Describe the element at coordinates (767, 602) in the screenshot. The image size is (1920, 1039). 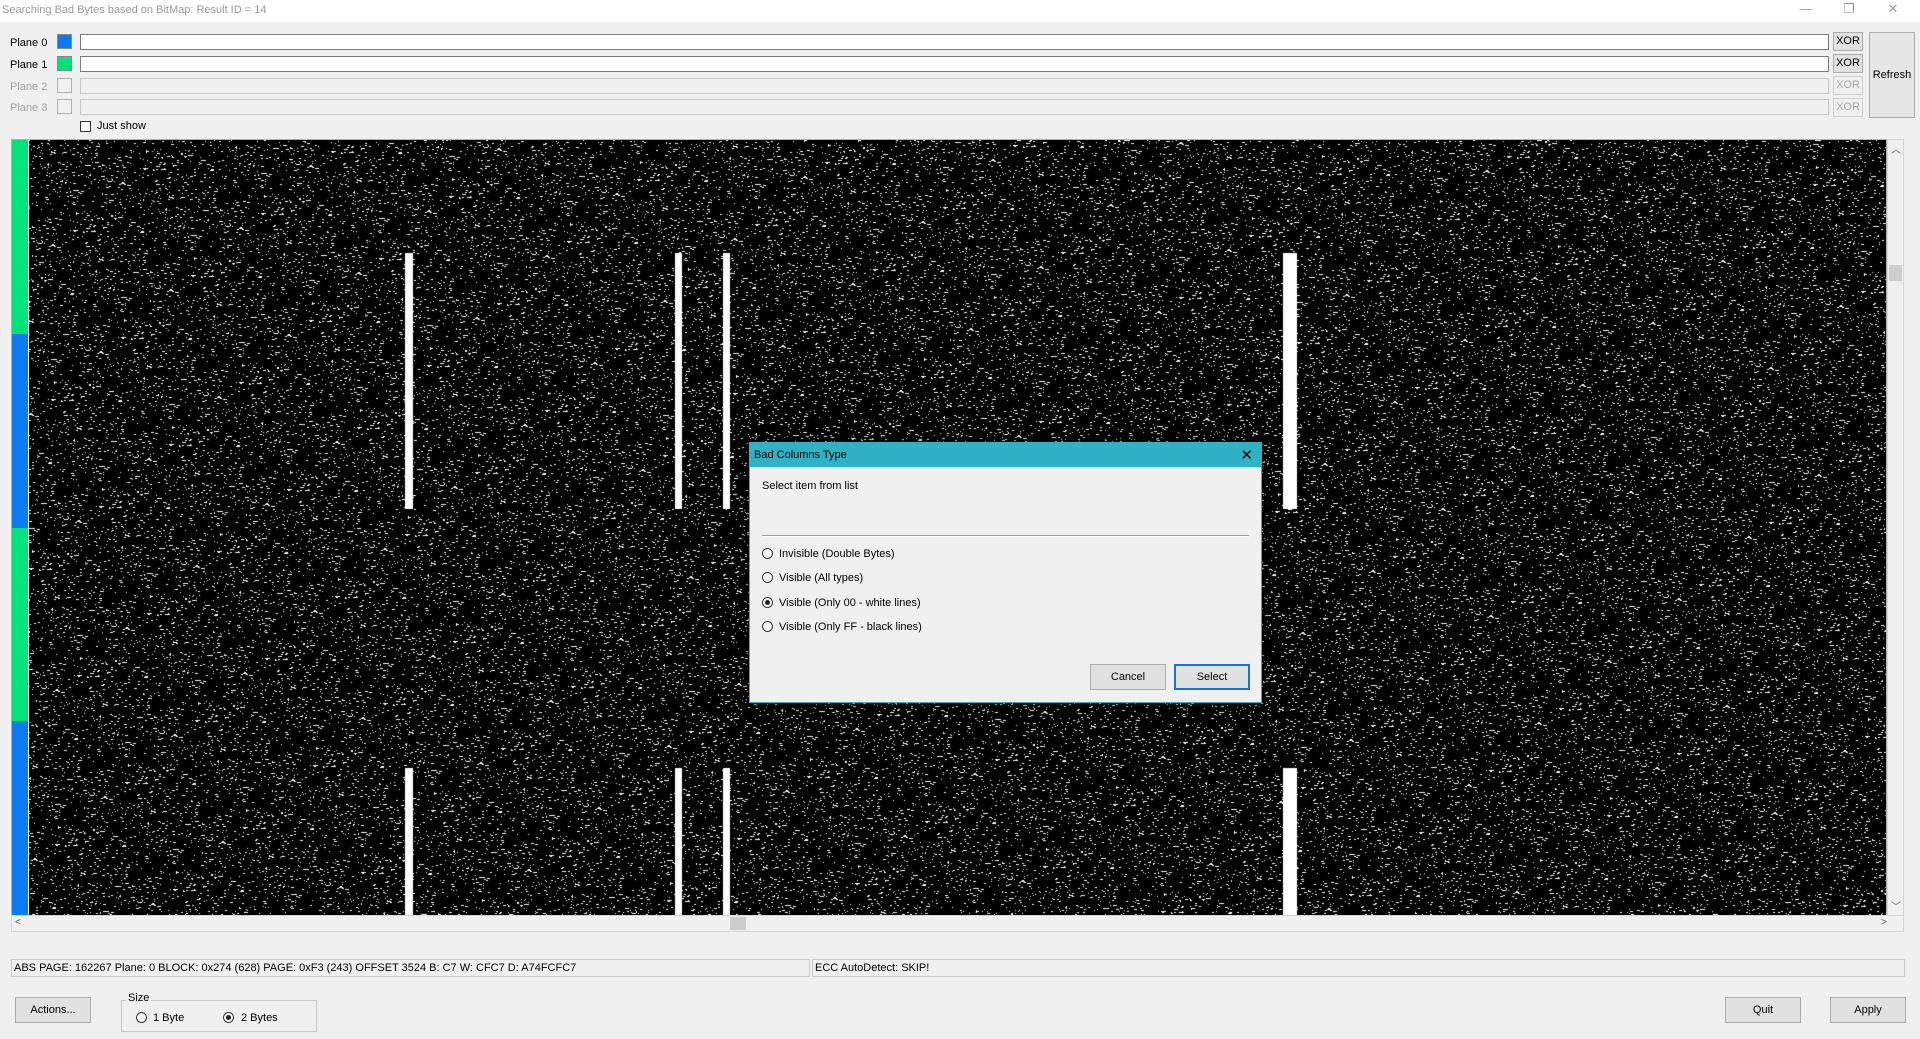
I see `option-visible-only-00-radio` at that location.